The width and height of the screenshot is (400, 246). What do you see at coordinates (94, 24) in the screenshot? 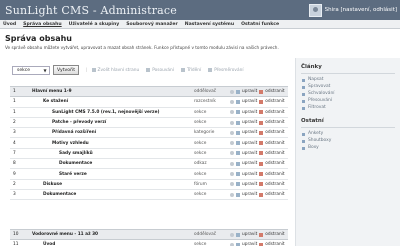
I see `nav-item-users: Uživatelé a skupiny` at bounding box center [94, 24].